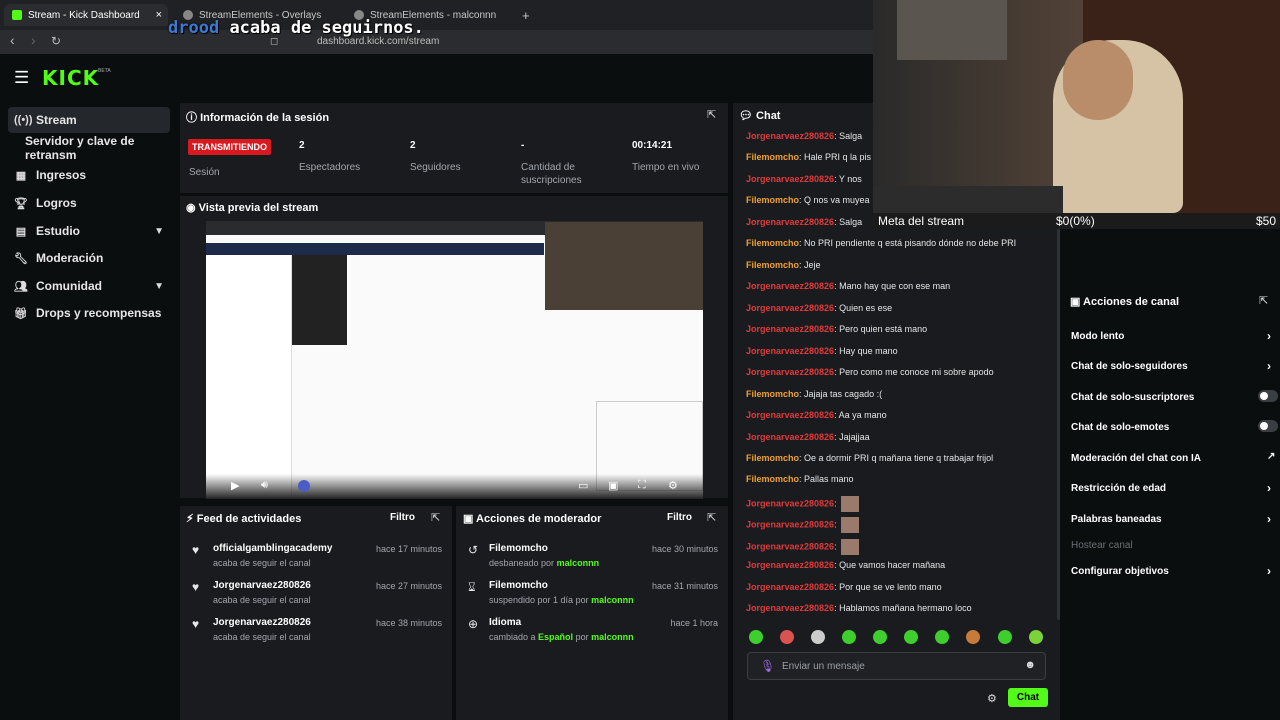 The width and height of the screenshot is (1280, 720). I want to click on theater-icon: ▣, so click(613, 485).